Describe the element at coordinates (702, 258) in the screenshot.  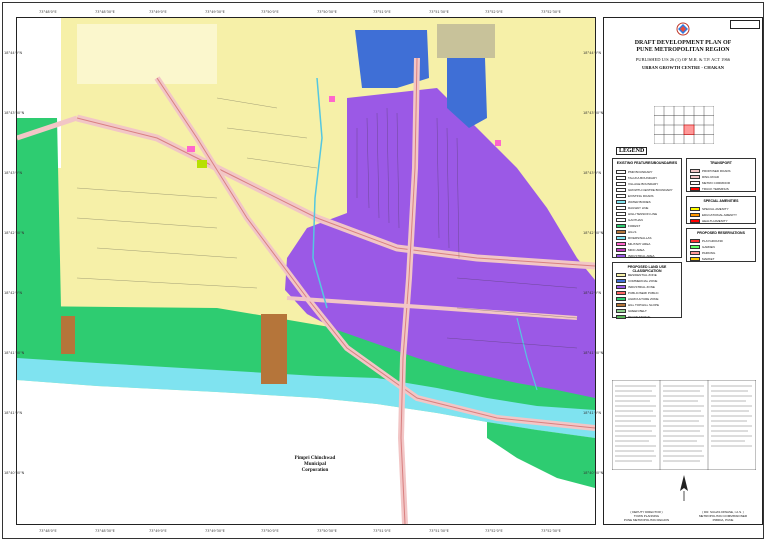
I see `legend-item: MARKET` at that location.